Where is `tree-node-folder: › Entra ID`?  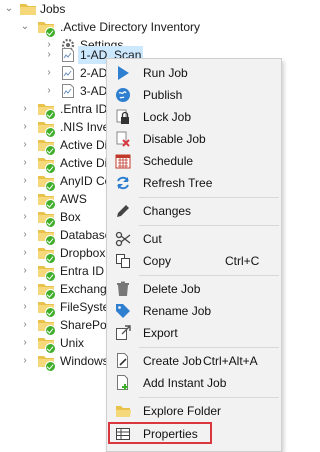
tree-node-folder: › Entra ID is located at coordinates (53, 272).